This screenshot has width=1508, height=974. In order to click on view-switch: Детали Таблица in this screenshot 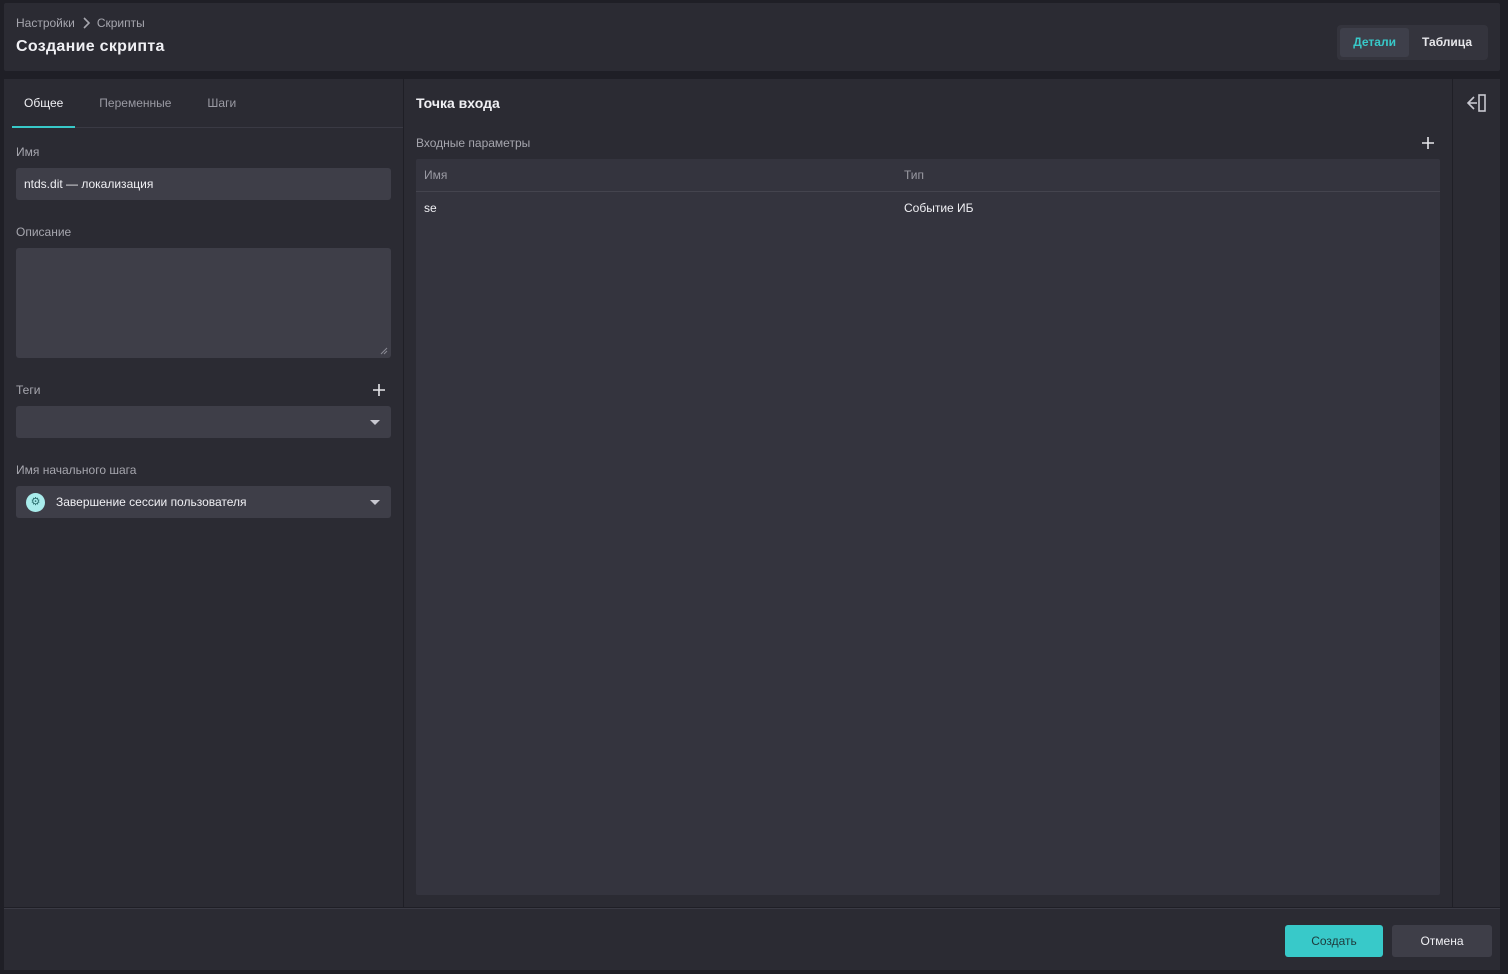, I will do `click(1412, 42)`.